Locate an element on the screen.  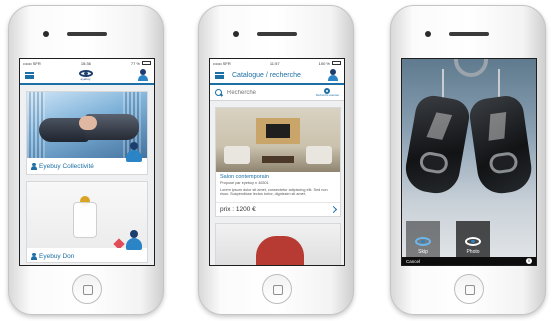
camera-toolbar: Skip Photo is located at coordinates (469, 238).